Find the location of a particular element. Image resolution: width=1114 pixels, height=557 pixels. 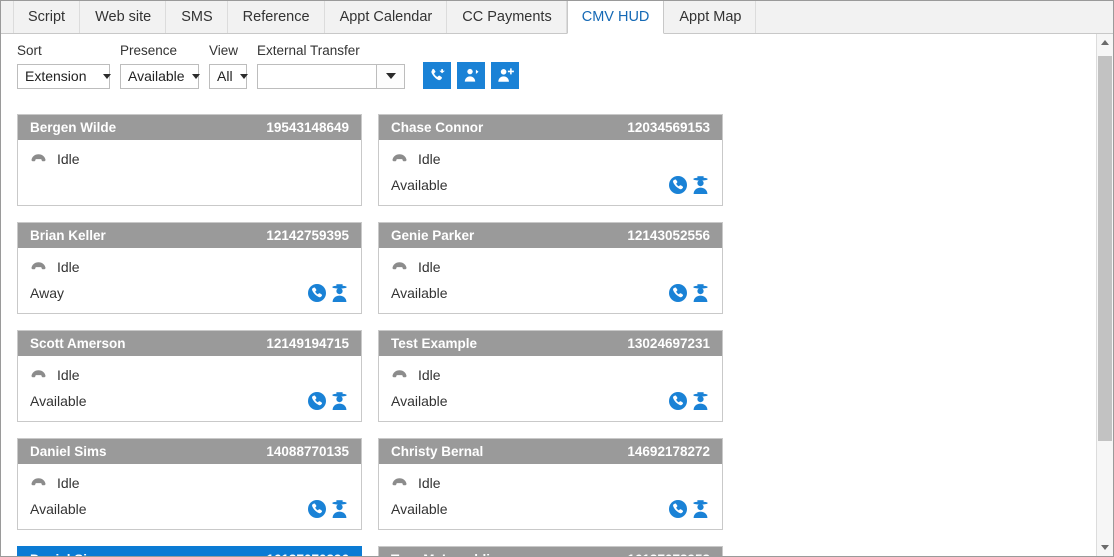

tab-label: SMS is located at coordinates (197, 17).